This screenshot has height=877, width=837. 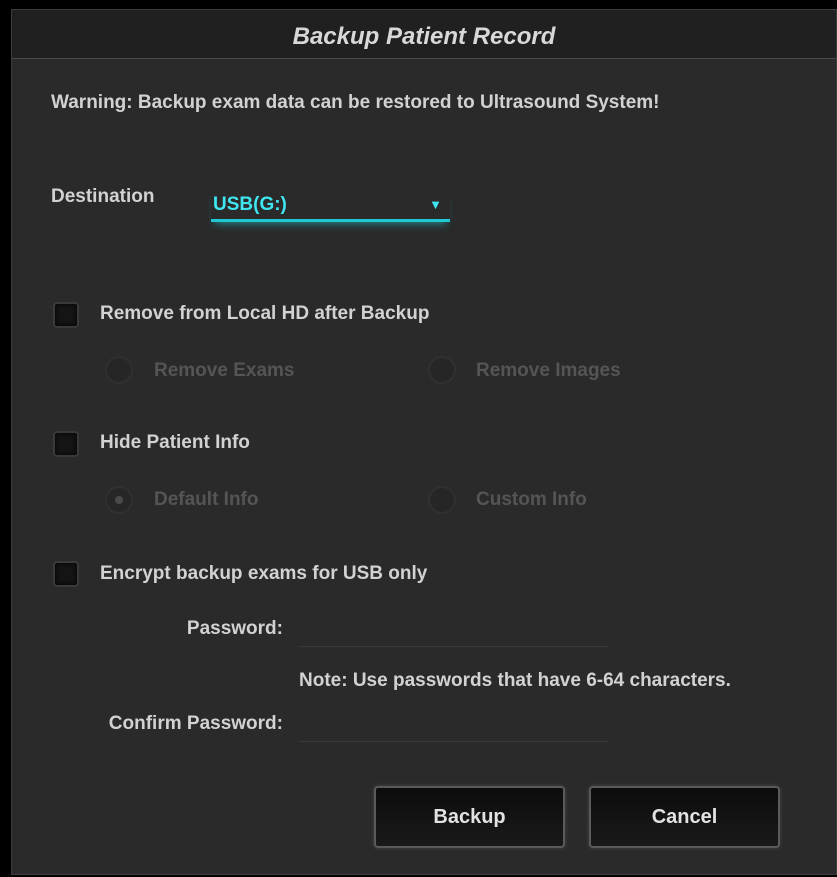 What do you see at coordinates (684, 817) in the screenshot?
I see `cancel-button: Cancel` at bounding box center [684, 817].